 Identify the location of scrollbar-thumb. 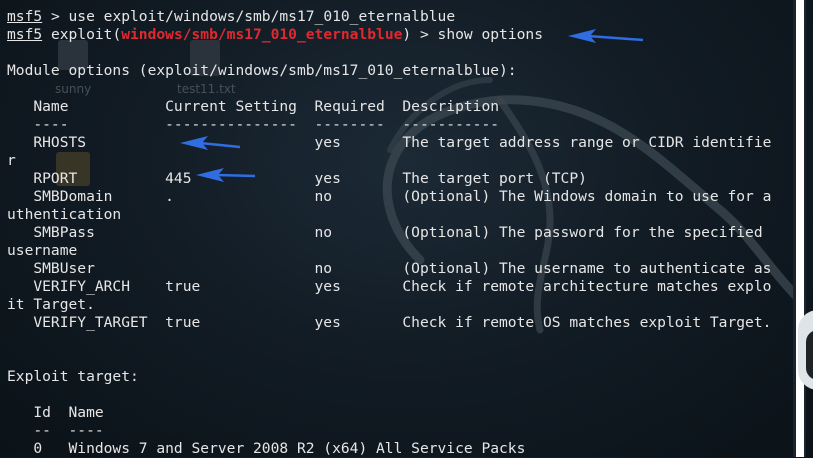
(800, 228).